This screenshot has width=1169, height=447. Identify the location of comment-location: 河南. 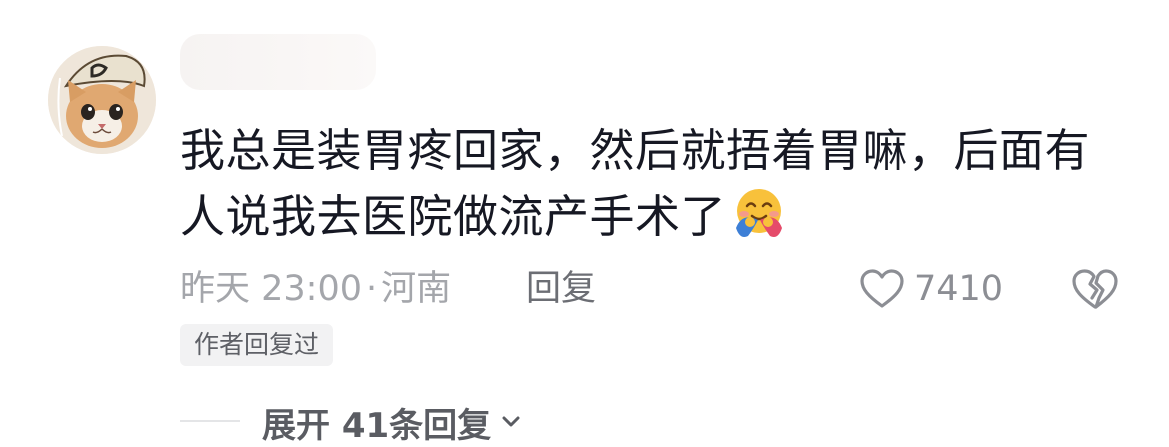
(416, 289).